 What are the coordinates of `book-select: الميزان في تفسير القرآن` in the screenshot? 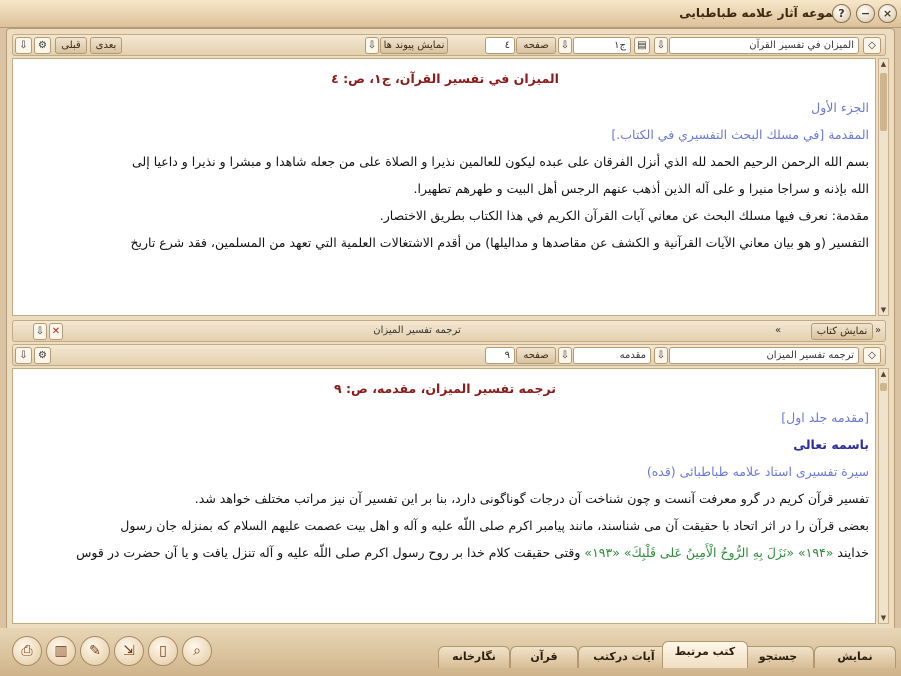 It's located at (764, 45).